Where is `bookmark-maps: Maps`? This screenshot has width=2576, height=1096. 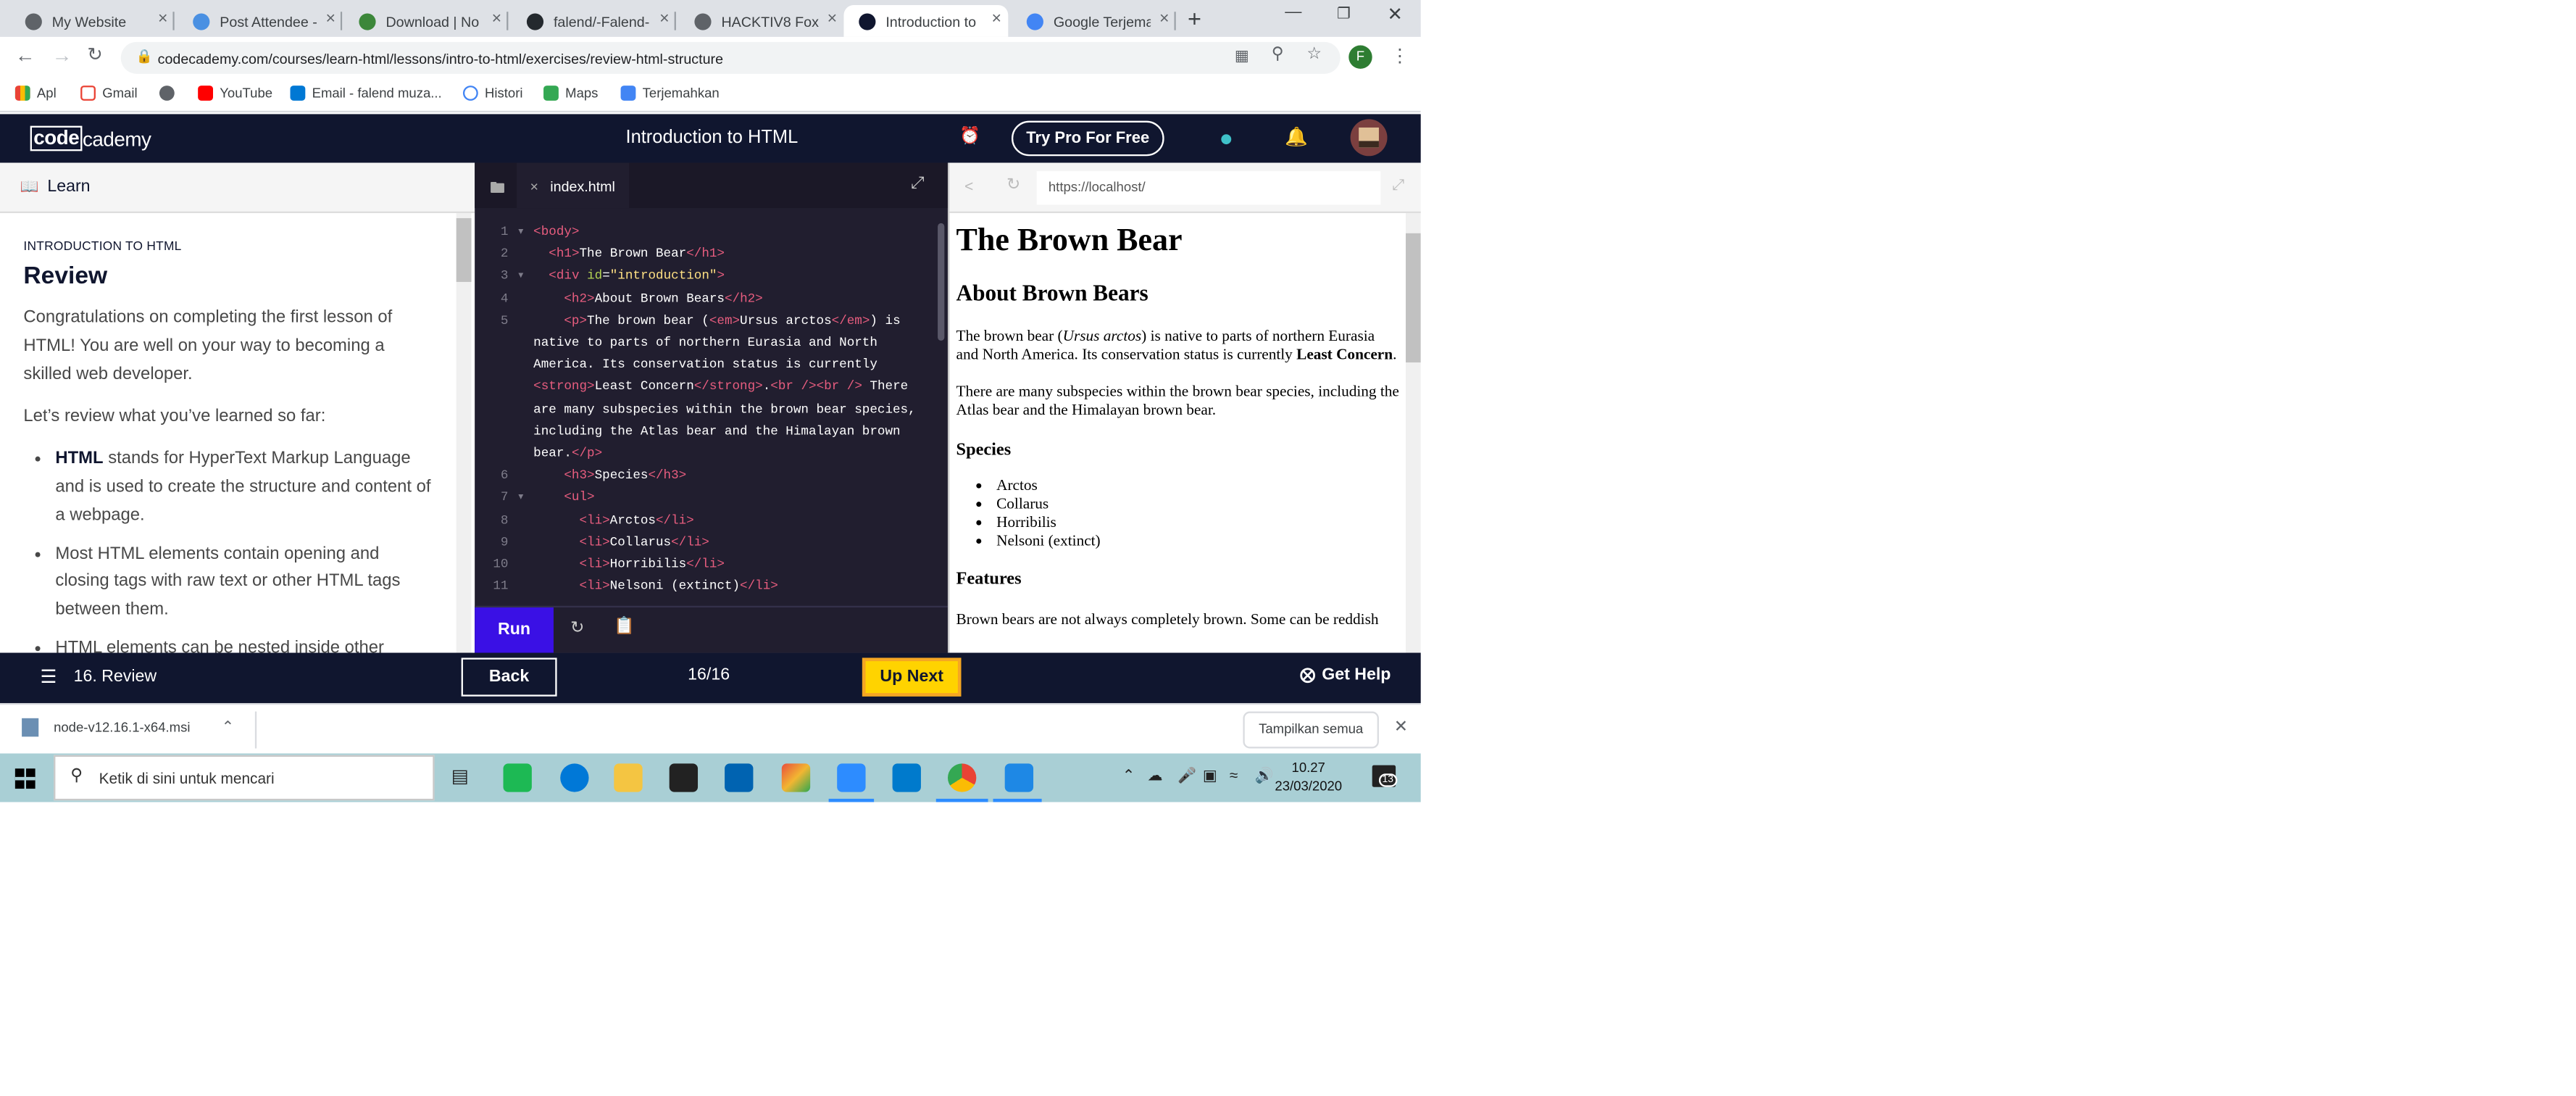
bookmark-maps: Maps is located at coordinates (570, 93).